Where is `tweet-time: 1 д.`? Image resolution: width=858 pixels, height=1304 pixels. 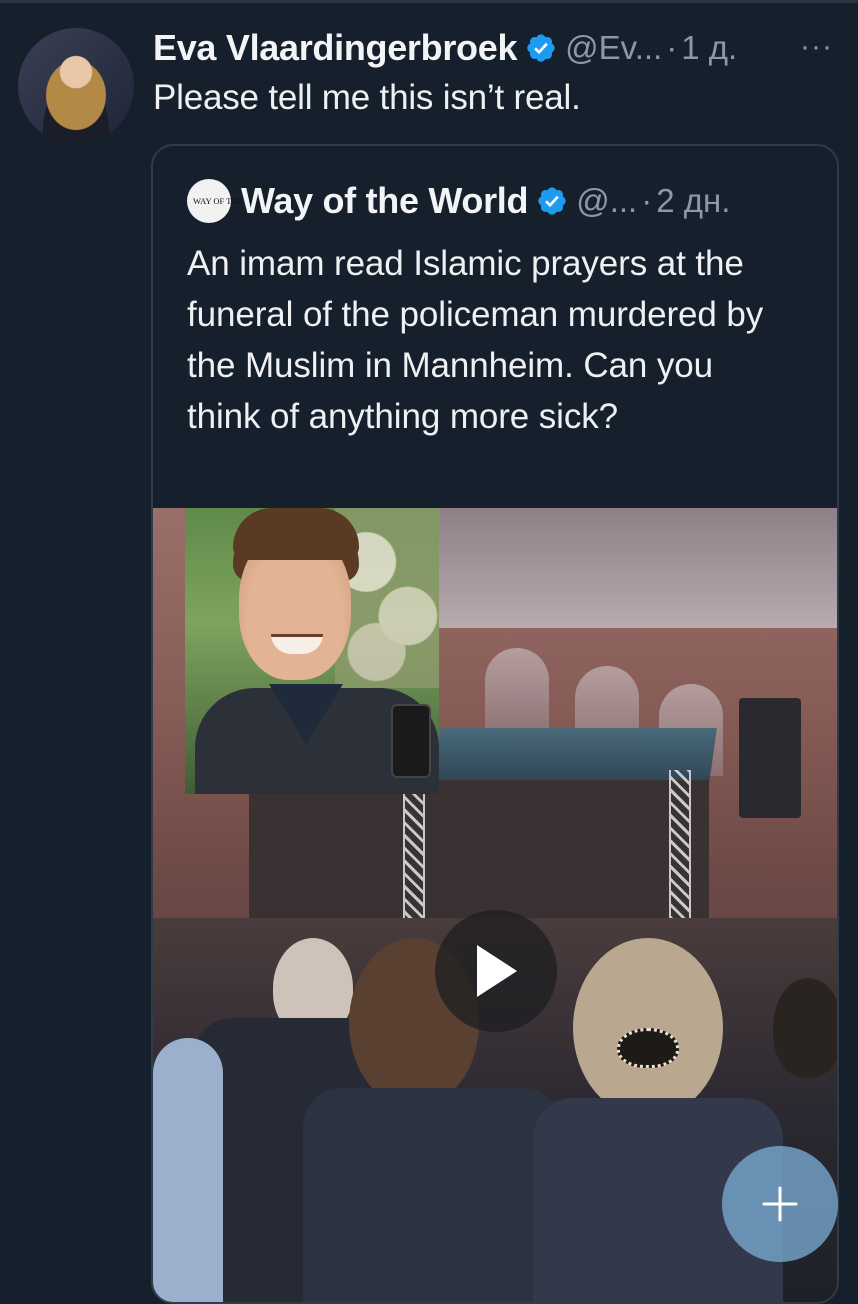
tweet-time: 1 д. is located at coordinates (709, 48).